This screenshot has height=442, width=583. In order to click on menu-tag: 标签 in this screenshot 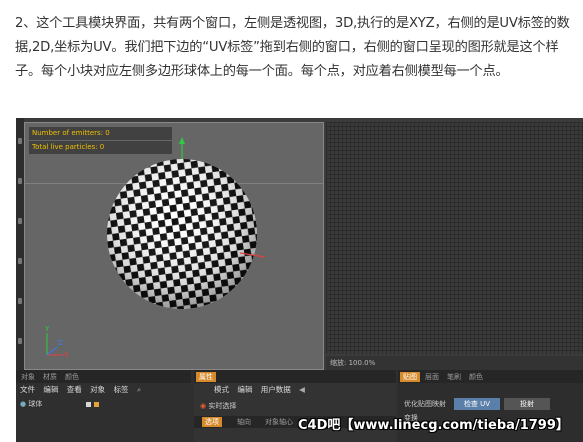, I will do `click(121, 389)`.